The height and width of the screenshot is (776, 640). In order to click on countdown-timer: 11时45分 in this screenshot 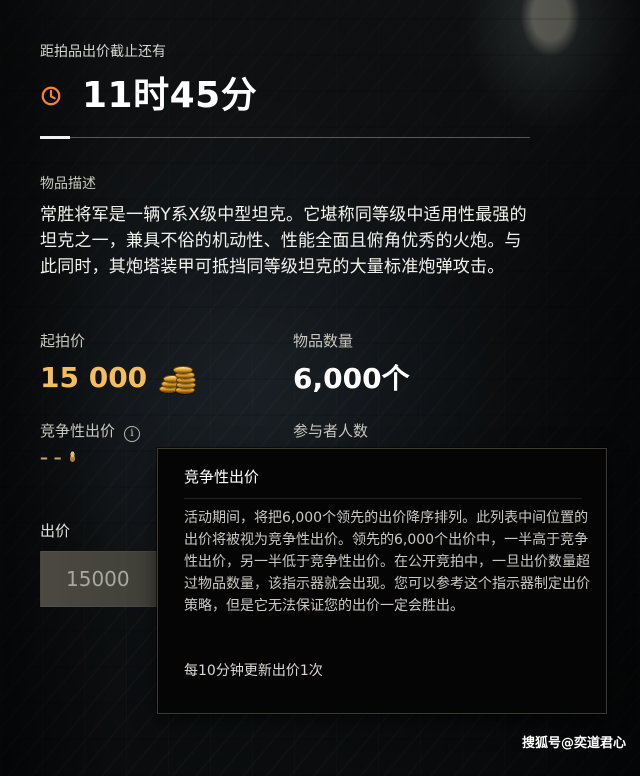, I will do `click(148, 96)`.